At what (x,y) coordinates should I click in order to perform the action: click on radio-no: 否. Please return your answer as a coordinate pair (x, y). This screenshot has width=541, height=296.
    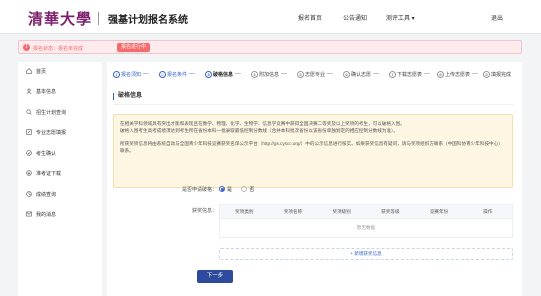
    Looking at the image, I should click on (247, 189).